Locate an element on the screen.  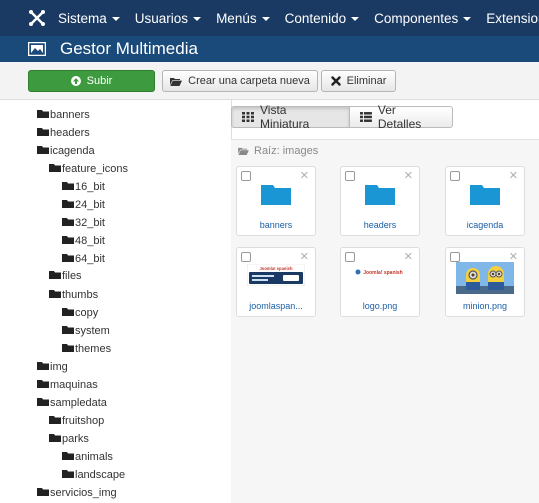
tree-item-img: img is located at coordinates (52, 366).